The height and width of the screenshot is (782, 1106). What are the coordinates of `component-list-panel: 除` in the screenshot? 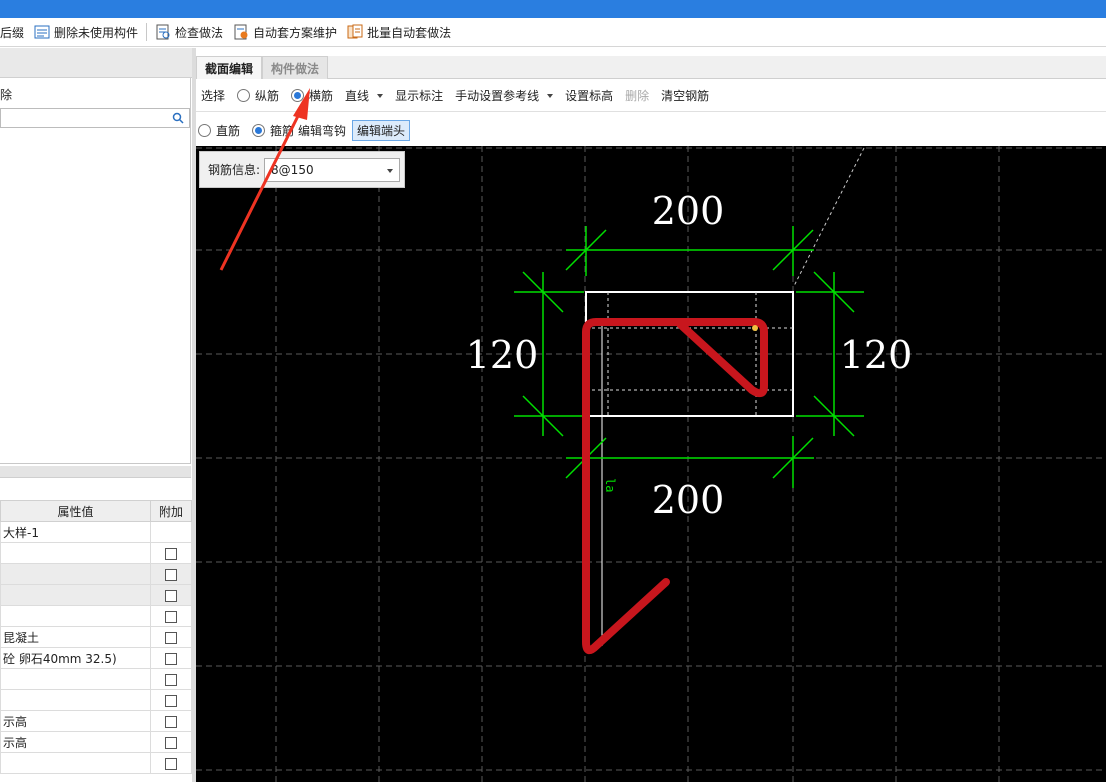 It's located at (95, 271).